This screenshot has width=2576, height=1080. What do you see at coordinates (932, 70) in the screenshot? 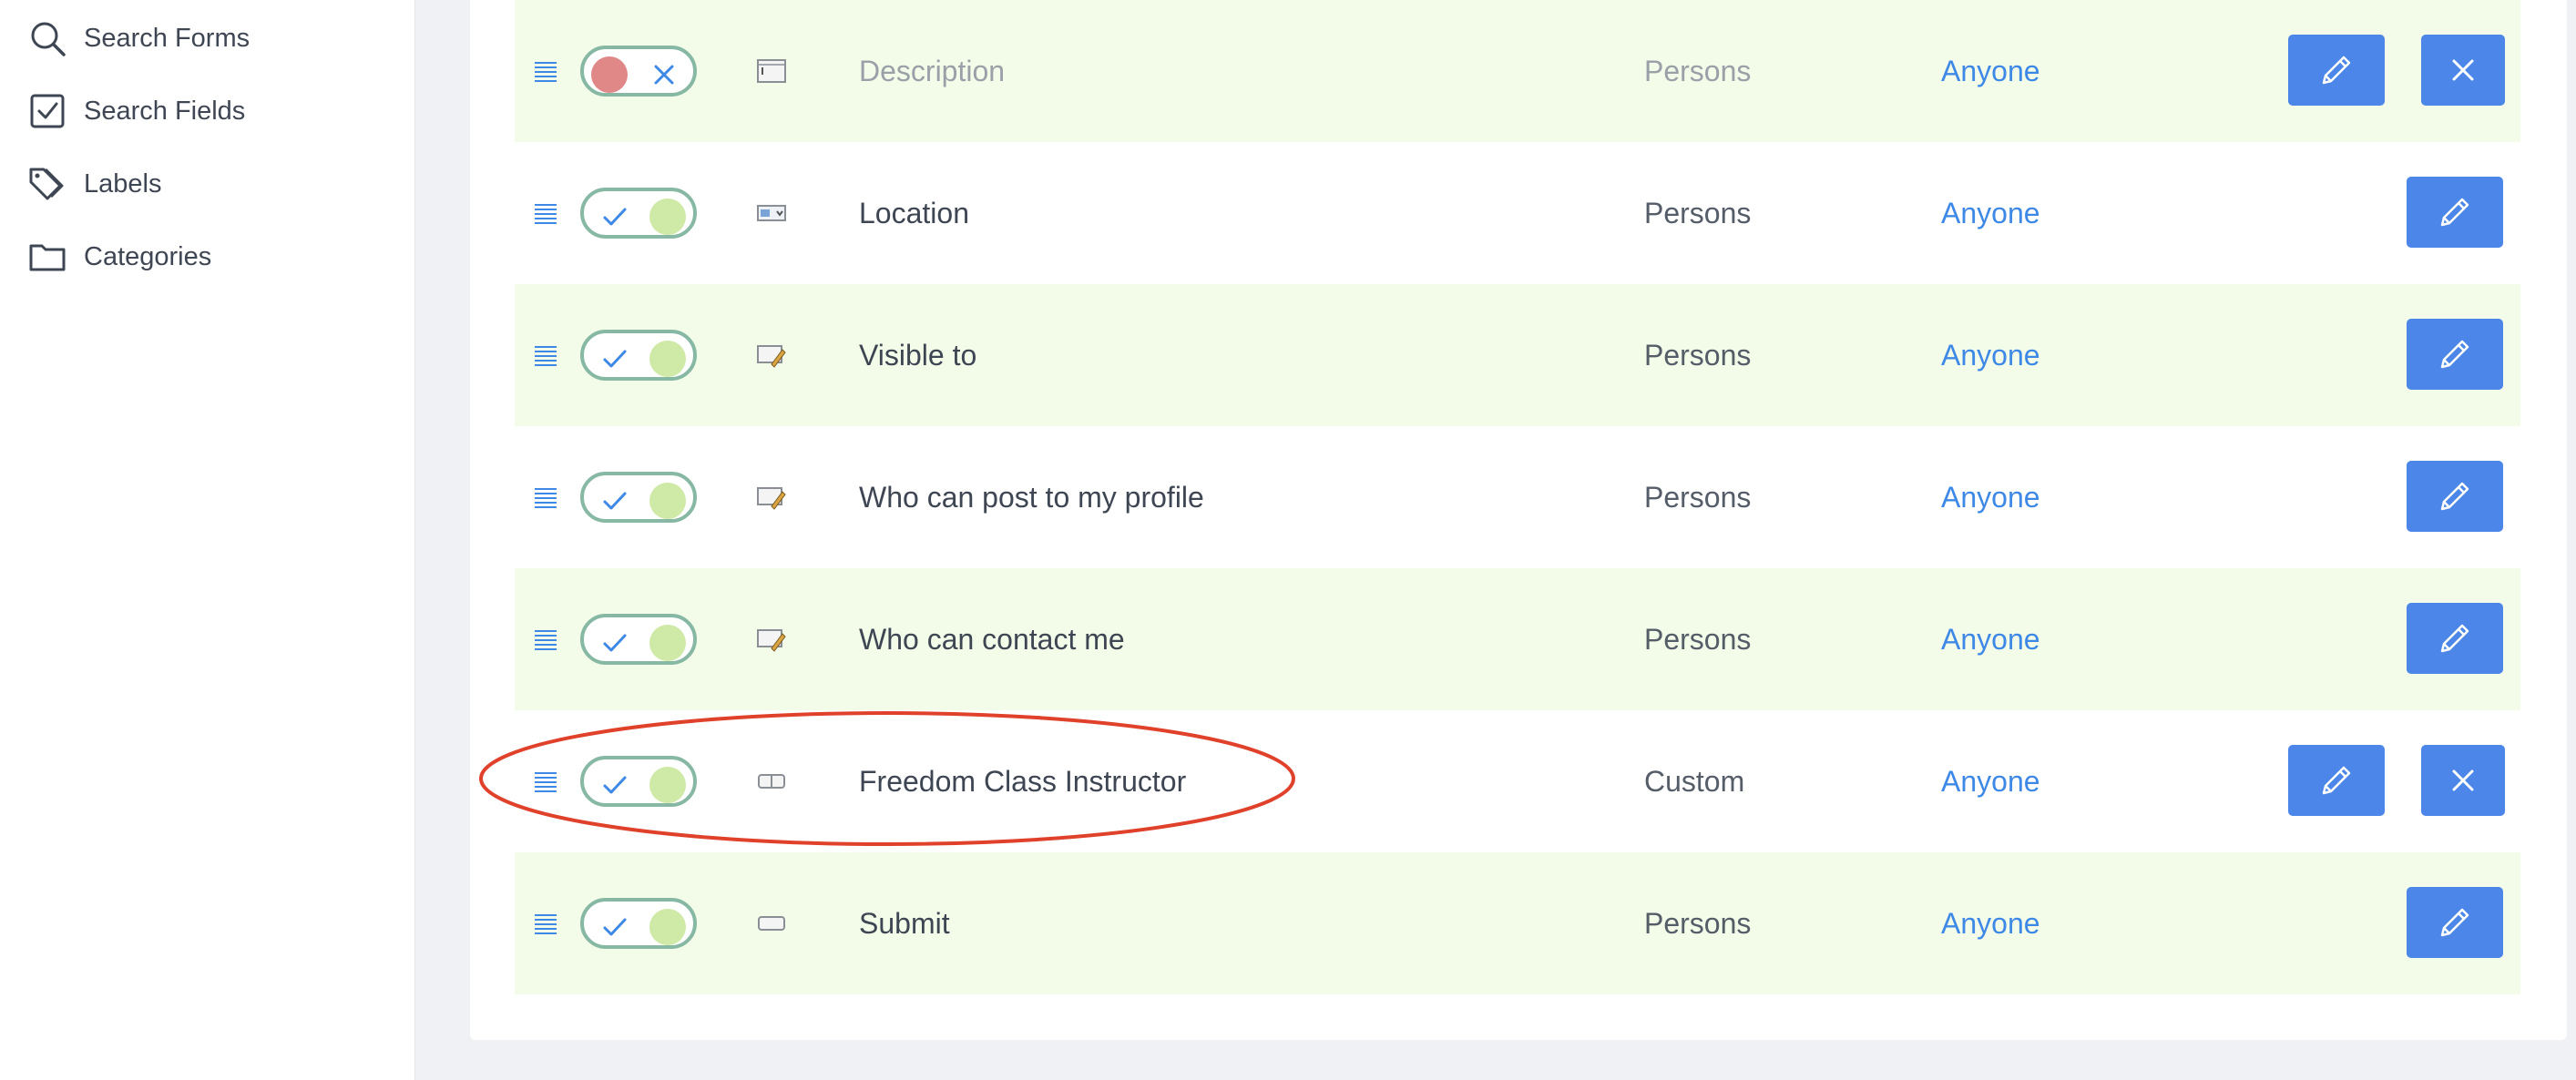
I see `field-title: Description` at bounding box center [932, 70].